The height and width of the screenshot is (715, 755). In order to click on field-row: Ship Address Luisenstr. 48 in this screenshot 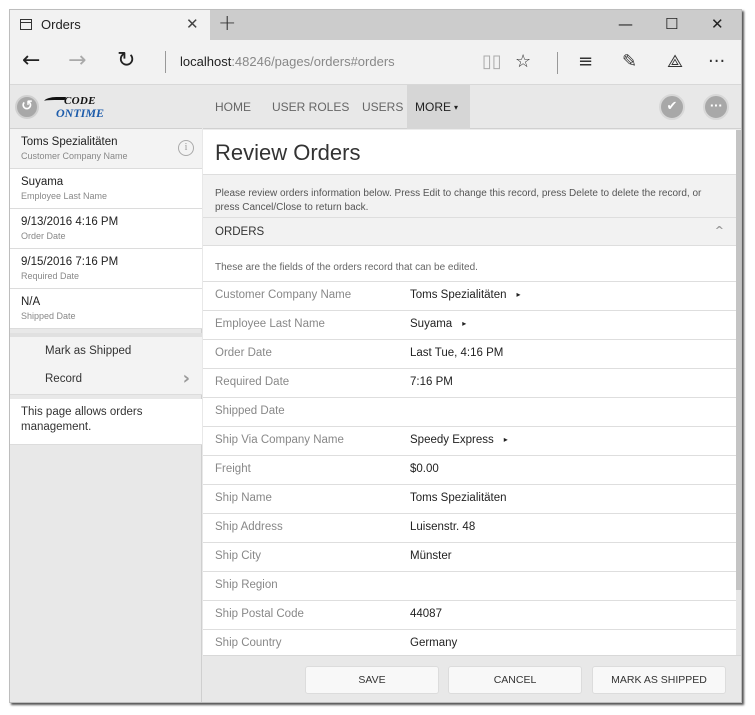, I will do `click(469, 527)`.